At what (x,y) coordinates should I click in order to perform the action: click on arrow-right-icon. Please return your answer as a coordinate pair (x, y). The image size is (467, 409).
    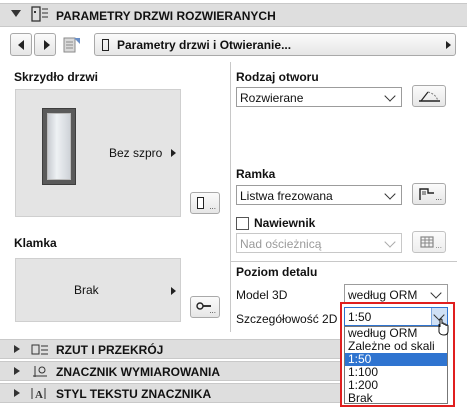
    Looking at the image, I should click on (47, 45).